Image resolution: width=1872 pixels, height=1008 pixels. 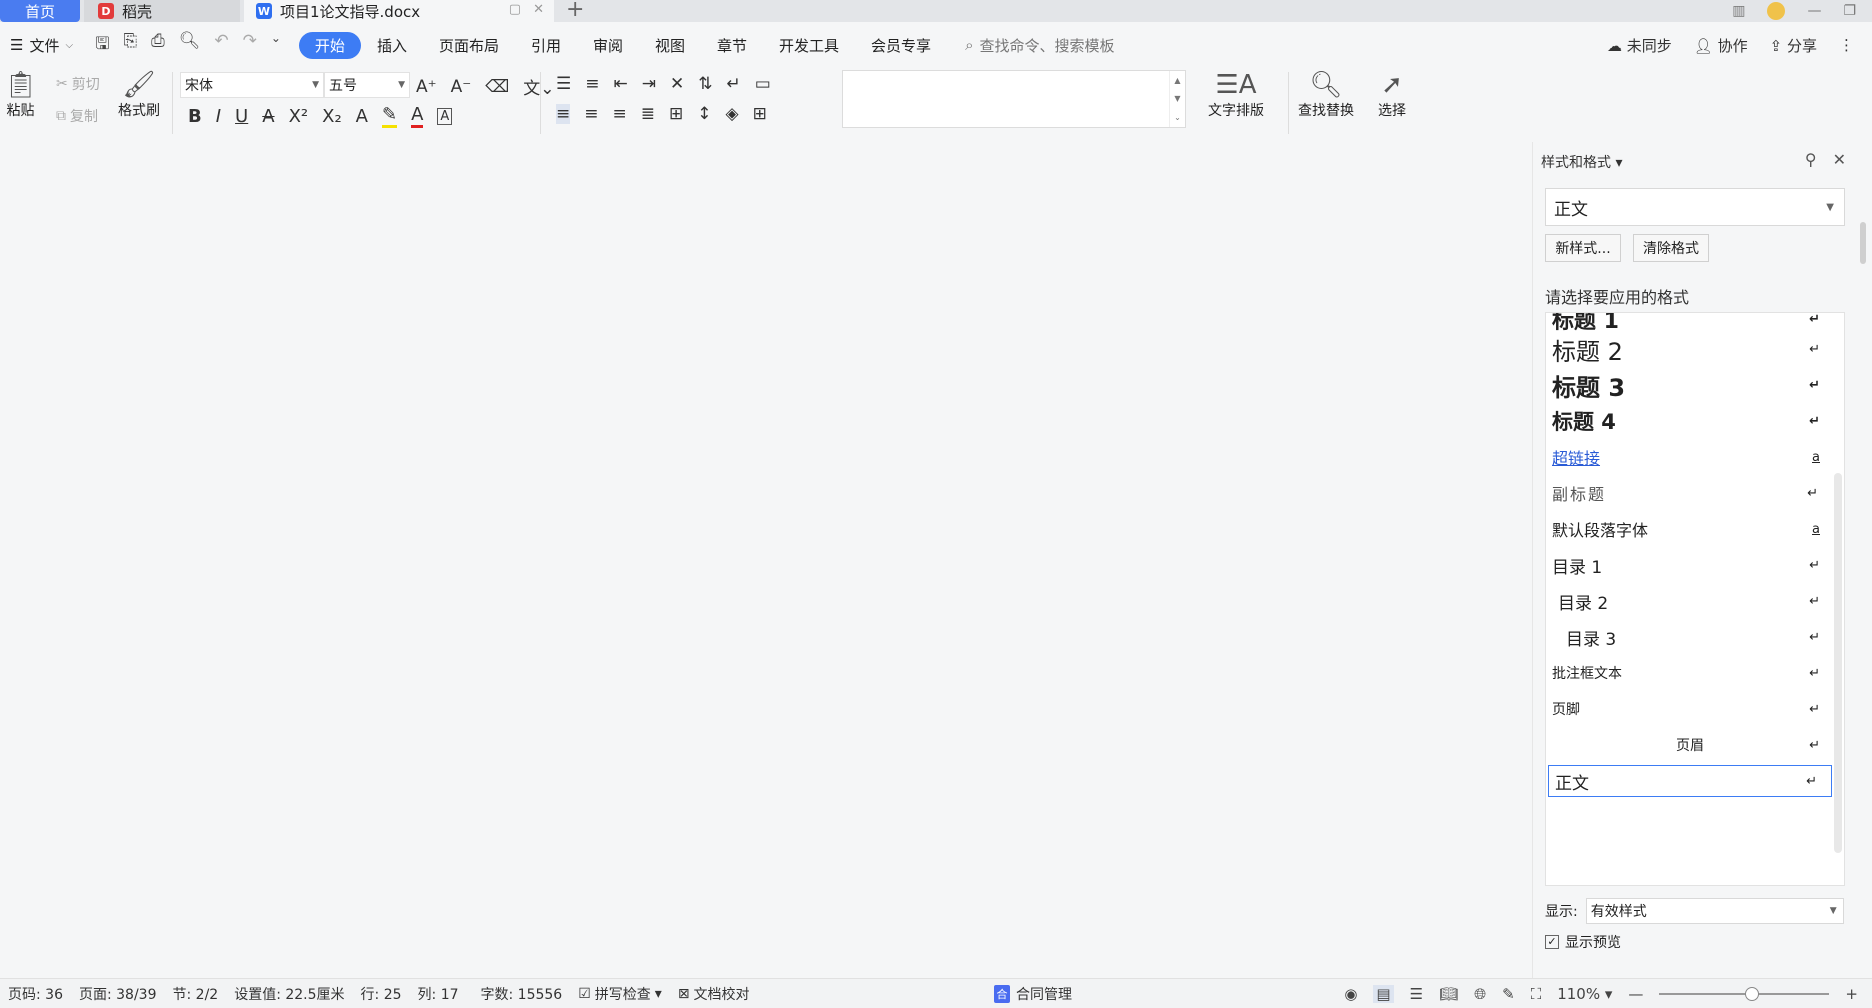 I want to click on tab-review: 审阅, so click(x=608, y=45).